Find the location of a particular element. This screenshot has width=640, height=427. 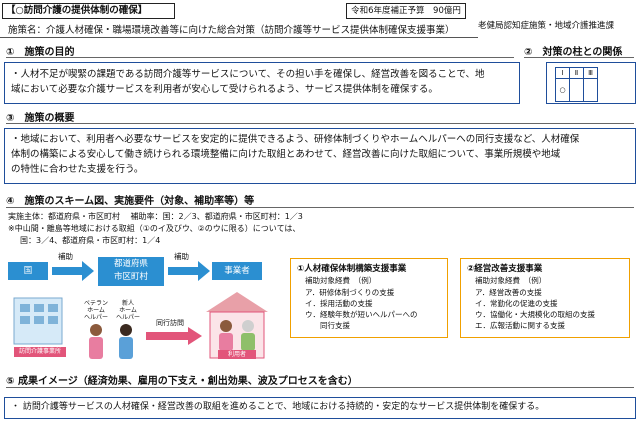

support1-item-1: ア．研修体制づくりの支援 is located at coordinates (350, 292).